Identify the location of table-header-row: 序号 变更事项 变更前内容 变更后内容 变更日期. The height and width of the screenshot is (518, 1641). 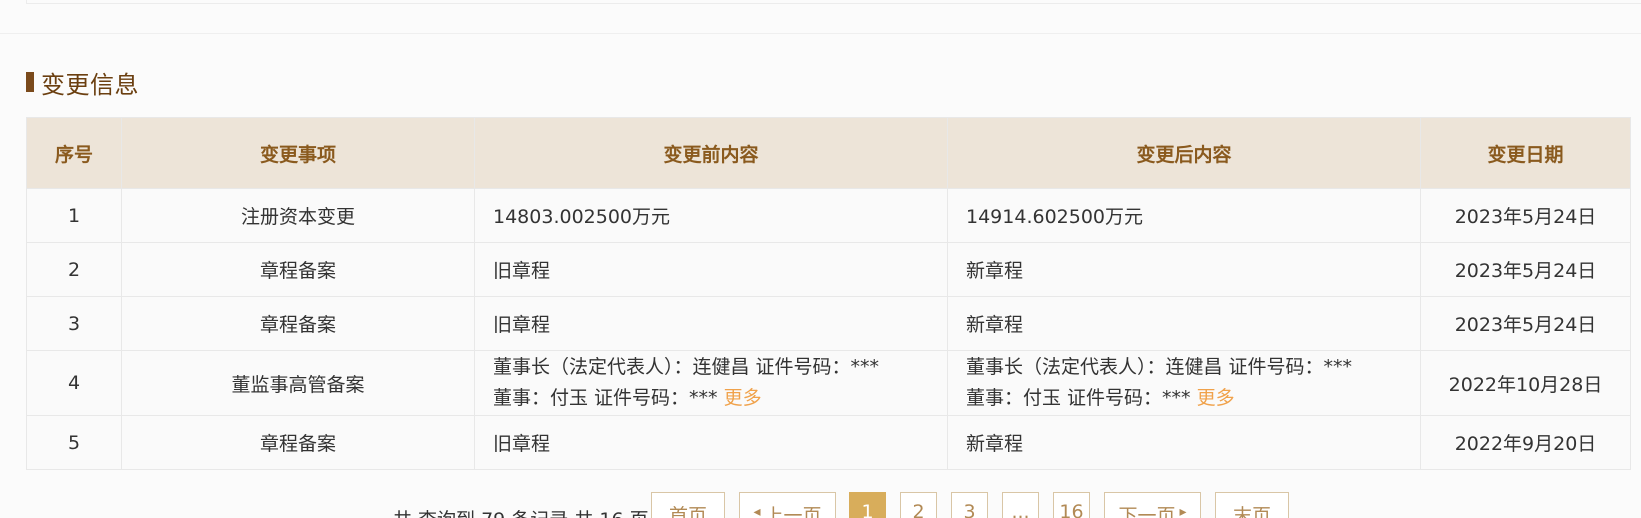
(828, 153).